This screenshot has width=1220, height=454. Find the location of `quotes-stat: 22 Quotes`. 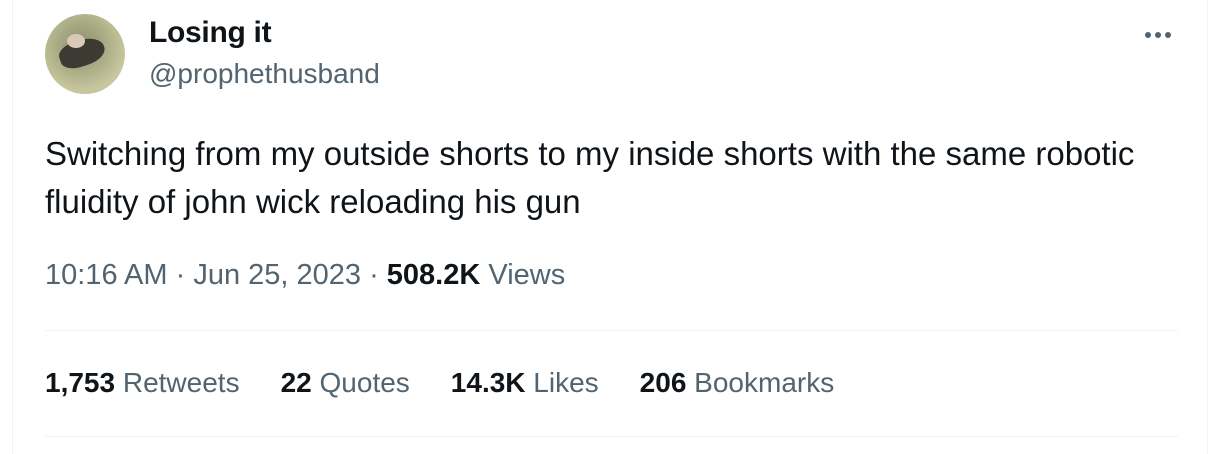

quotes-stat: 22 Quotes is located at coordinates (345, 383).